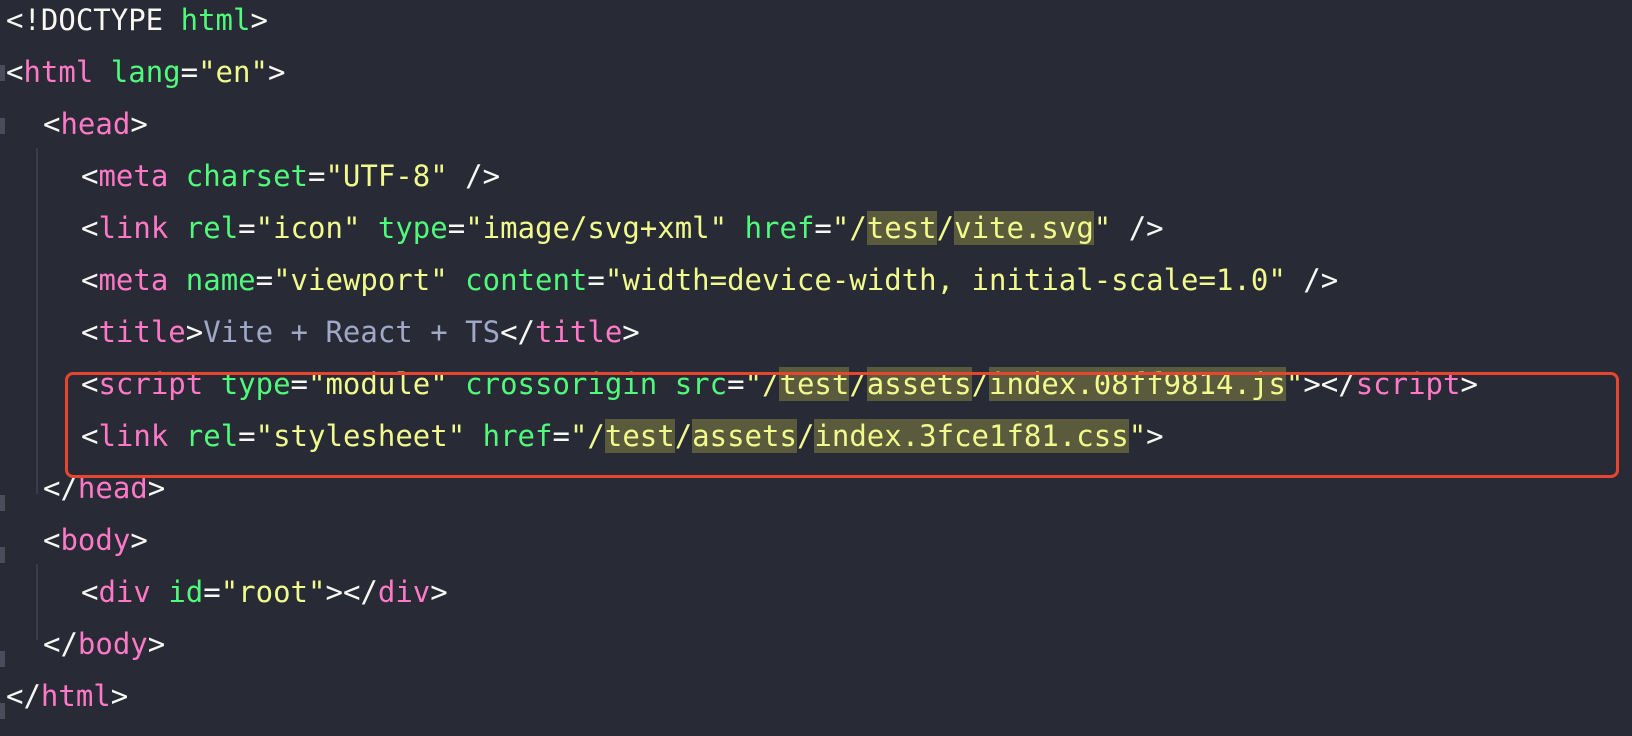 The height and width of the screenshot is (736, 1632). Describe the element at coordinates (596, 228) in the screenshot. I see `code-token: "image/svg+xml"` at that location.